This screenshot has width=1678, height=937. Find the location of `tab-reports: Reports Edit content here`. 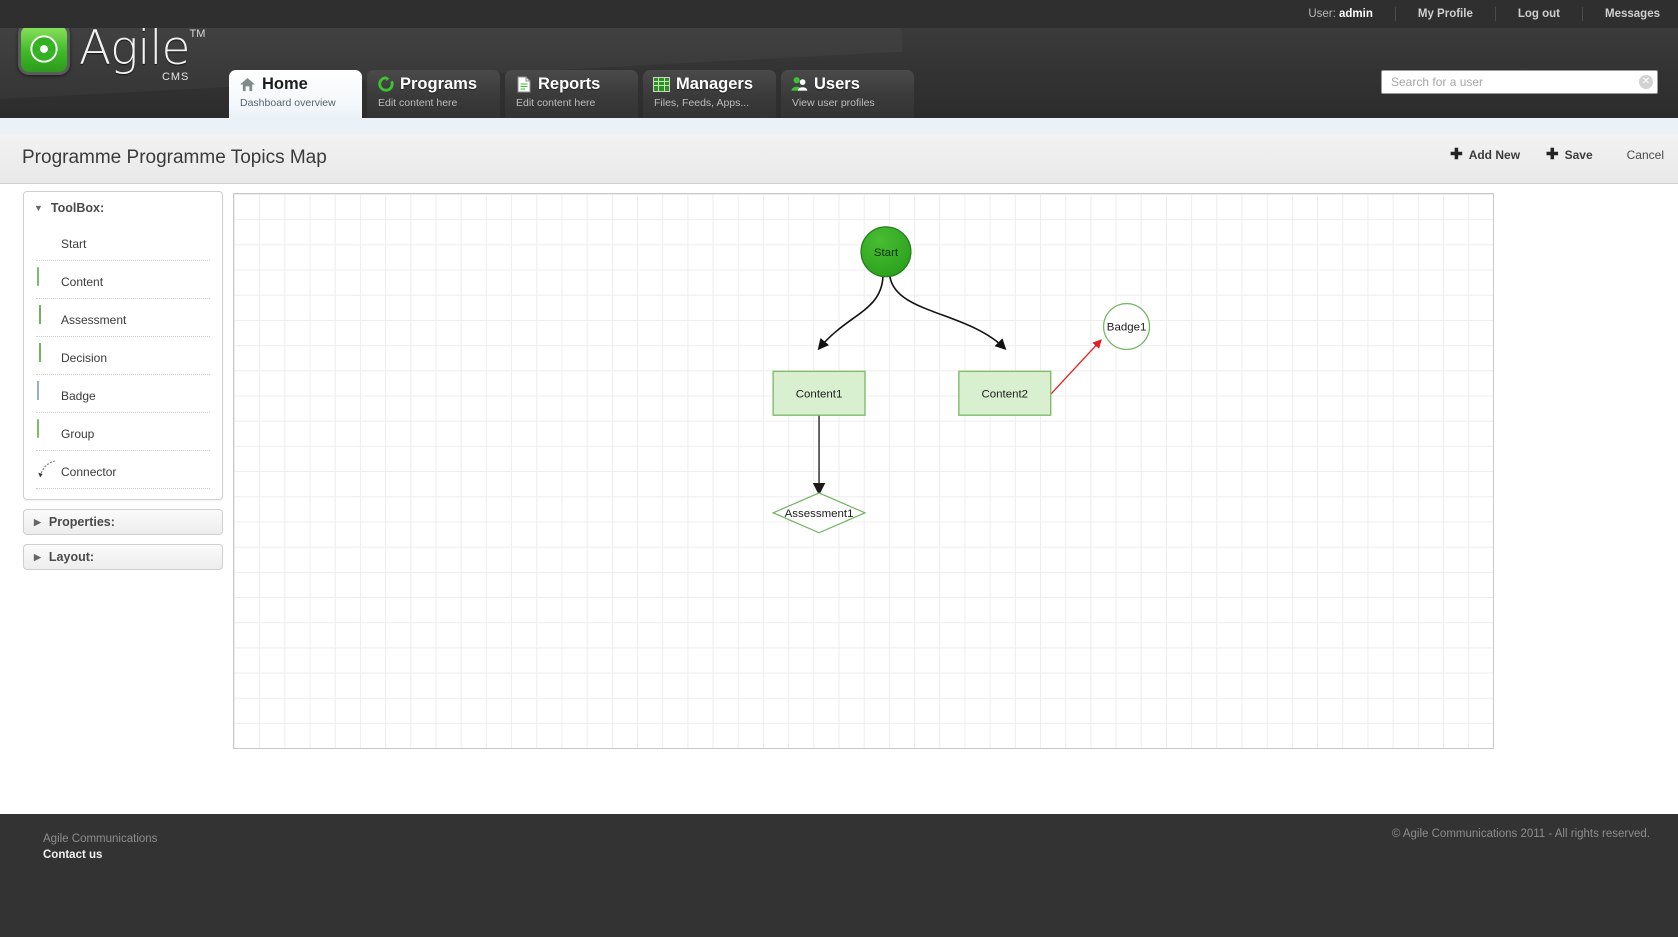

tab-reports: Reports Edit content here is located at coordinates (571, 94).